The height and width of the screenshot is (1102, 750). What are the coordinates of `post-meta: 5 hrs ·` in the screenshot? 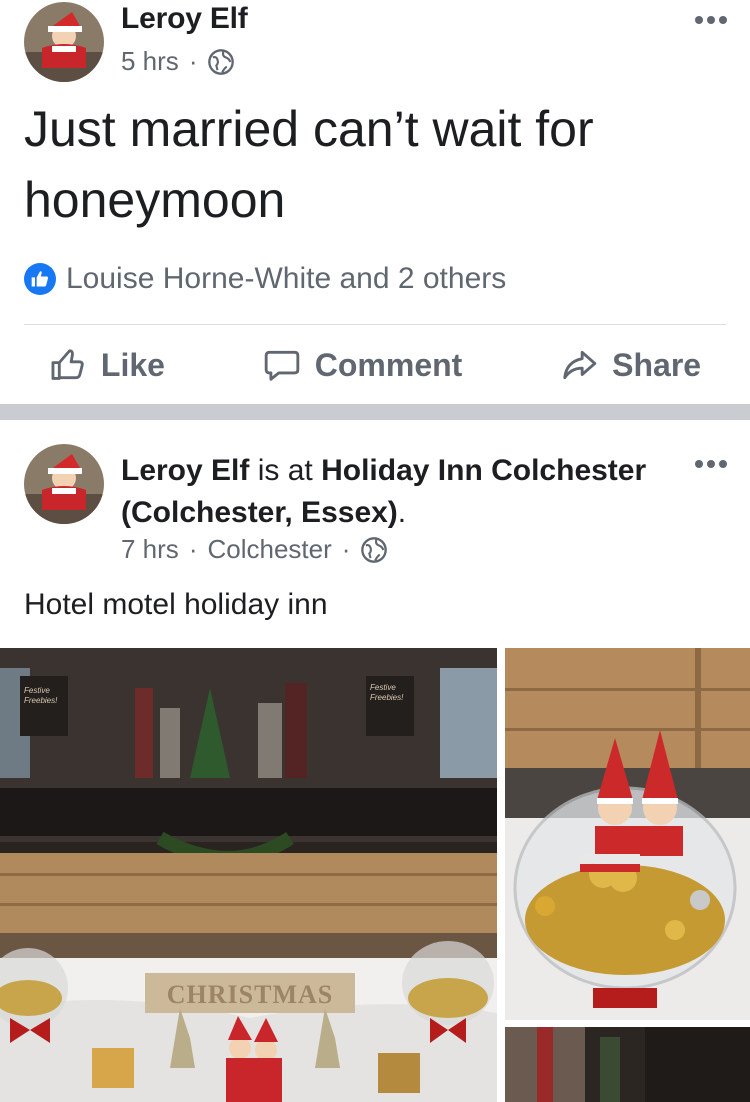 It's located at (178, 61).